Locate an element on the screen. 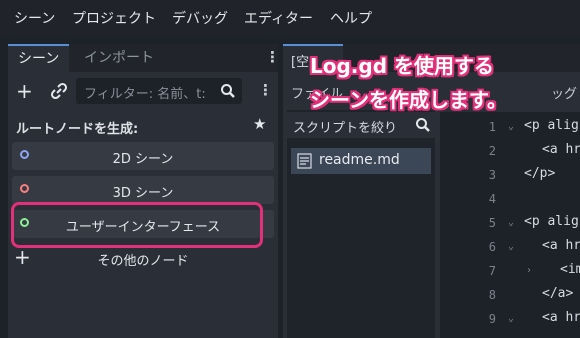  filter-placeholder: フィルター: 名前、t: is located at coordinates (145, 94).